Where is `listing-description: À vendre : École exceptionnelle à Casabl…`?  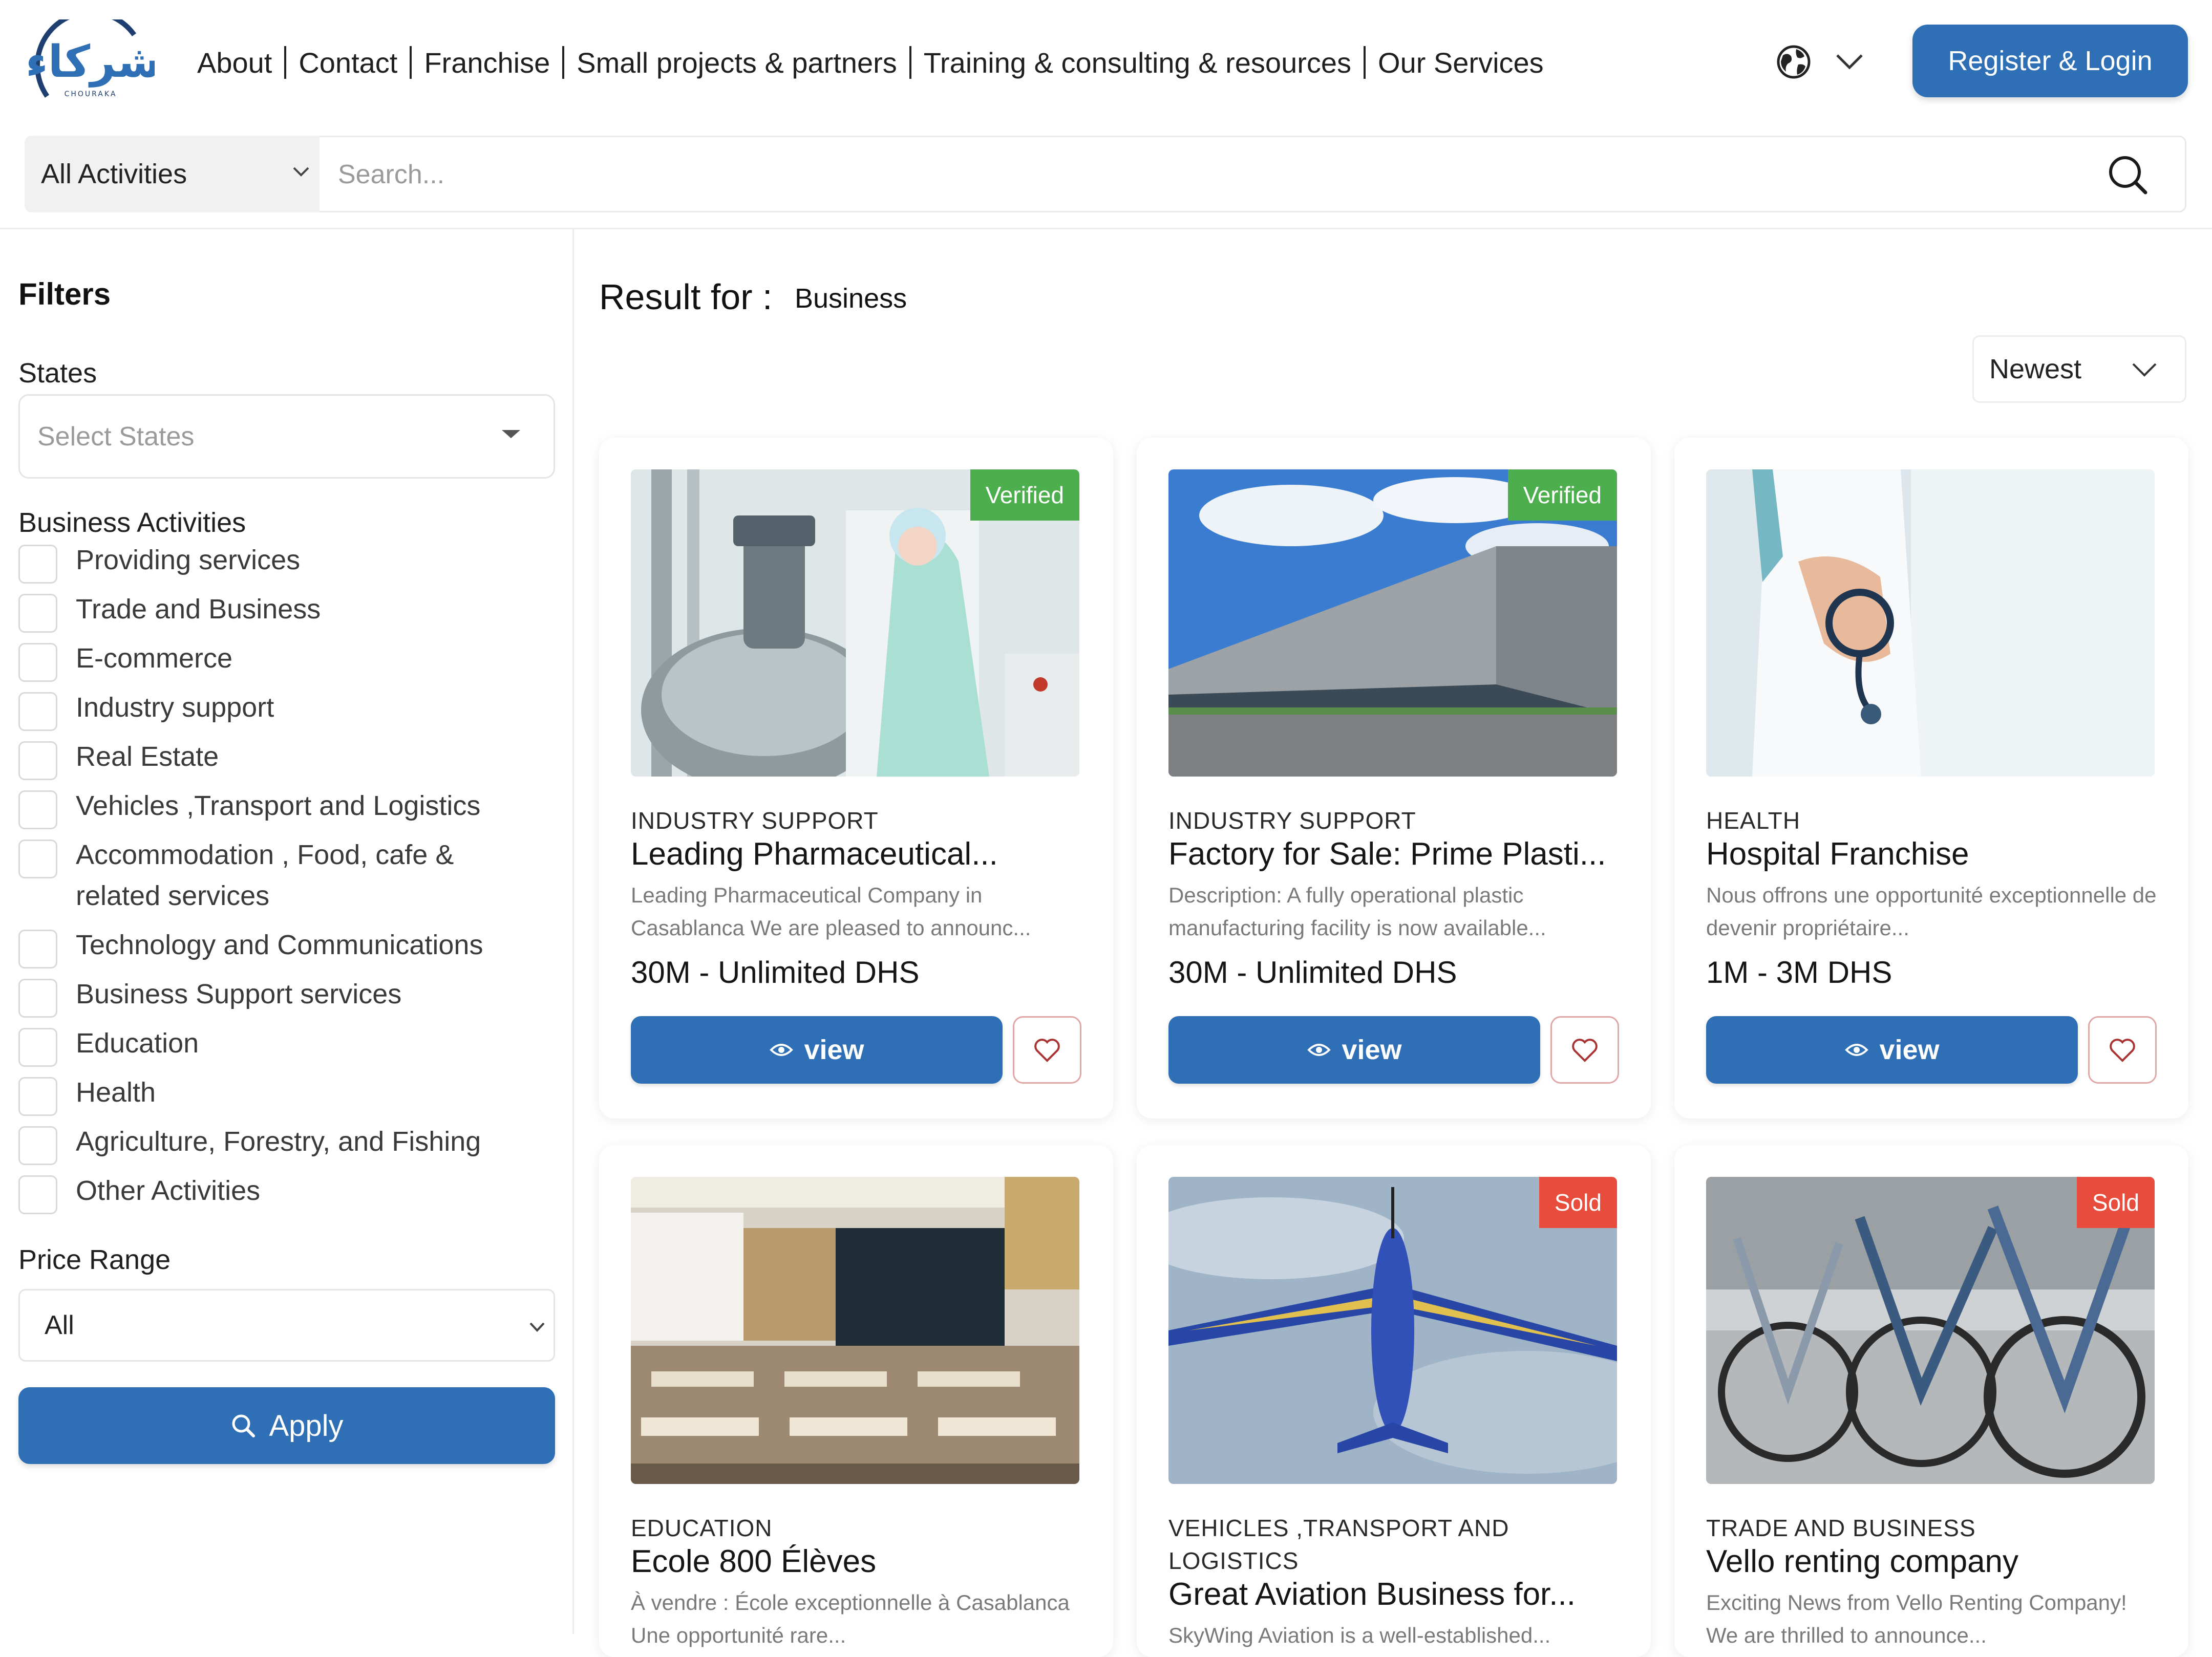 listing-description: À vendre : École exceptionnelle à Casabl… is located at coordinates (850, 1618).